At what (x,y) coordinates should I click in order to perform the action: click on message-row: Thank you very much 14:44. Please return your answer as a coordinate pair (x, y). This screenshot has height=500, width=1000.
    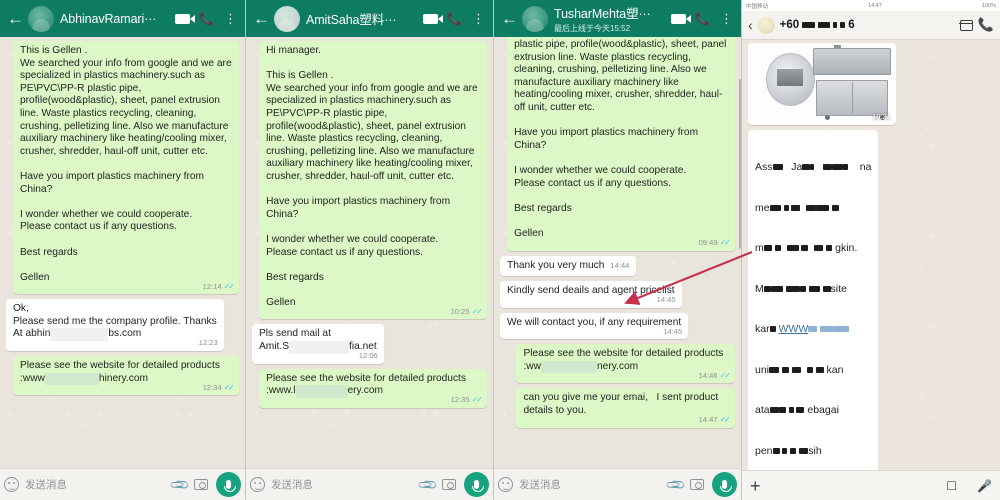
    Looking at the image, I should click on (617, 266).